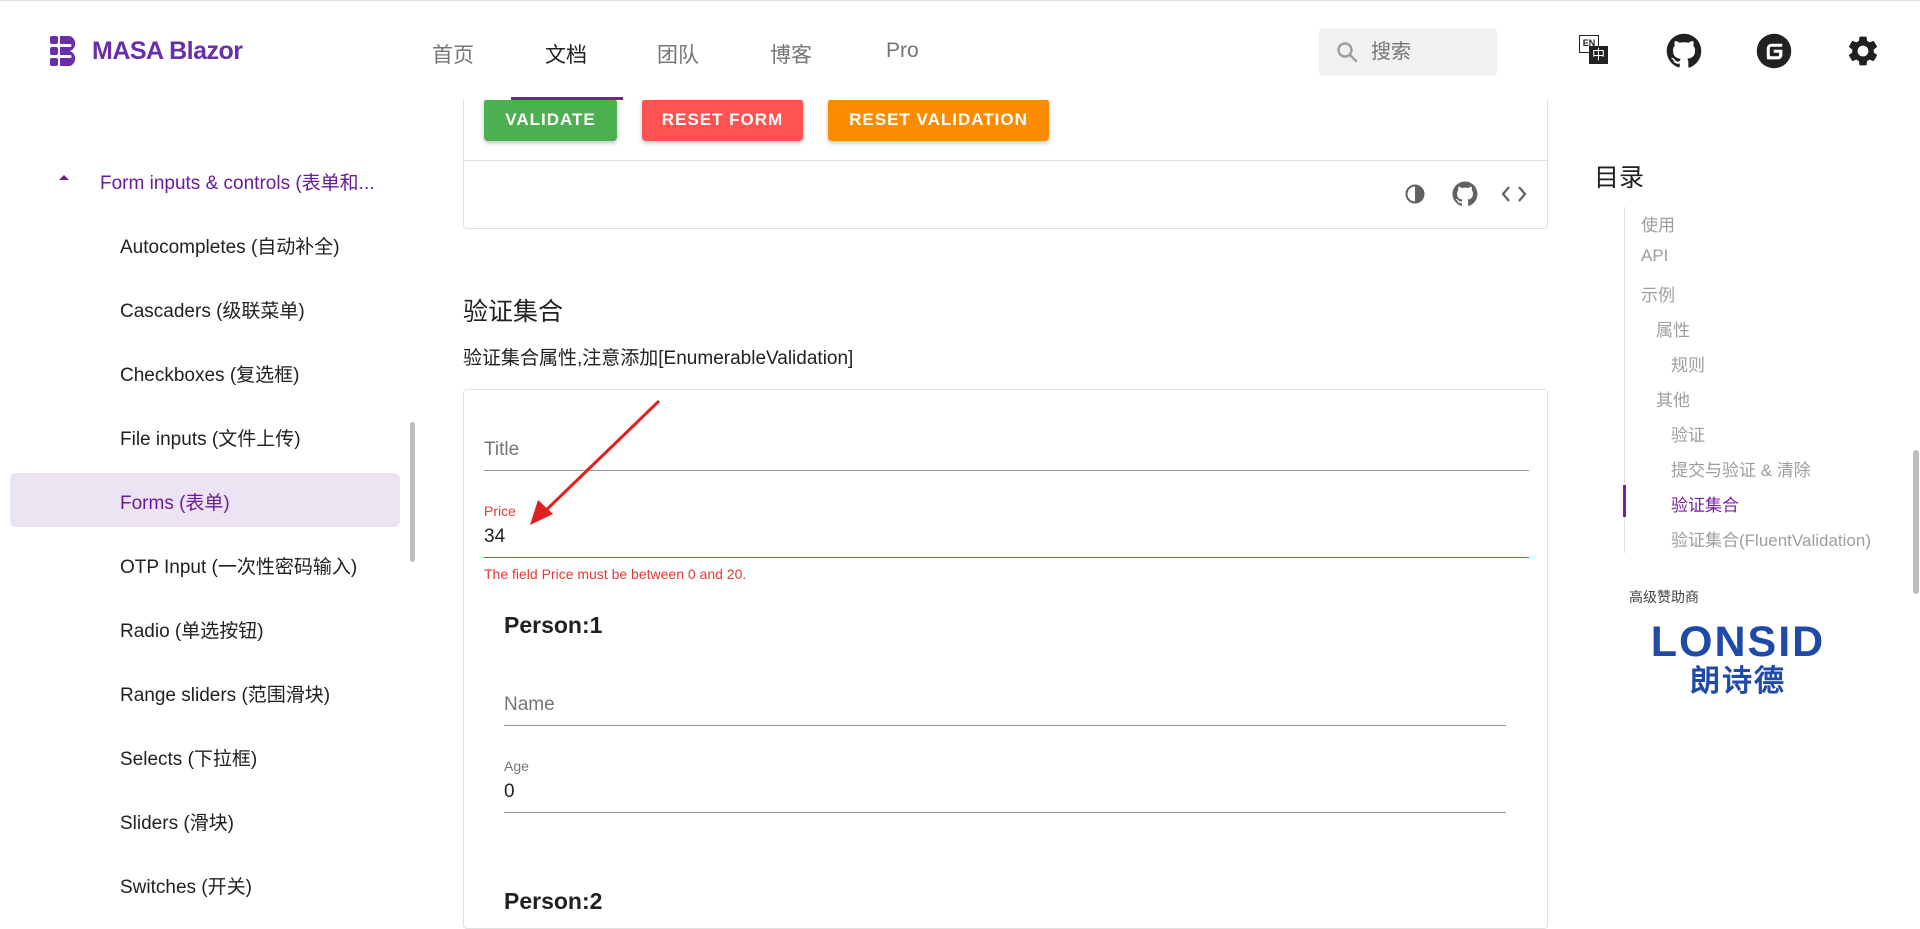  Describe the element at coordinates (175, 501) in the screenshot. I see `sidebar-item-forms: Forms (表单)` at that location.